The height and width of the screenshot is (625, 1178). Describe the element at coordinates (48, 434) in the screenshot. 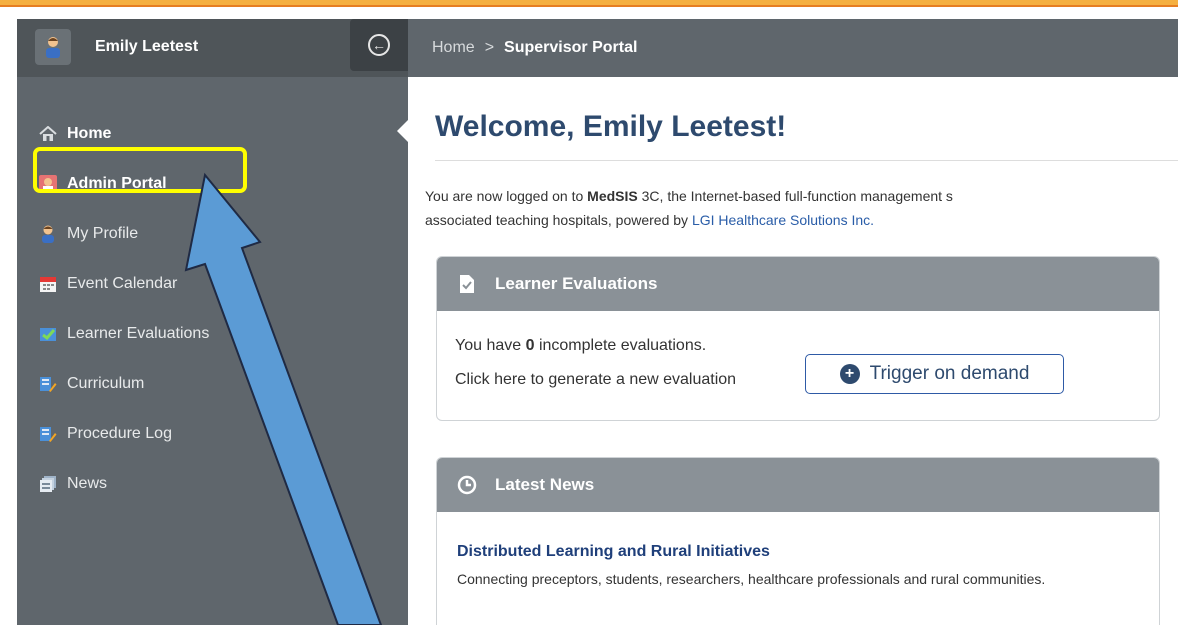

I see `procedure-log-icon` at that location.